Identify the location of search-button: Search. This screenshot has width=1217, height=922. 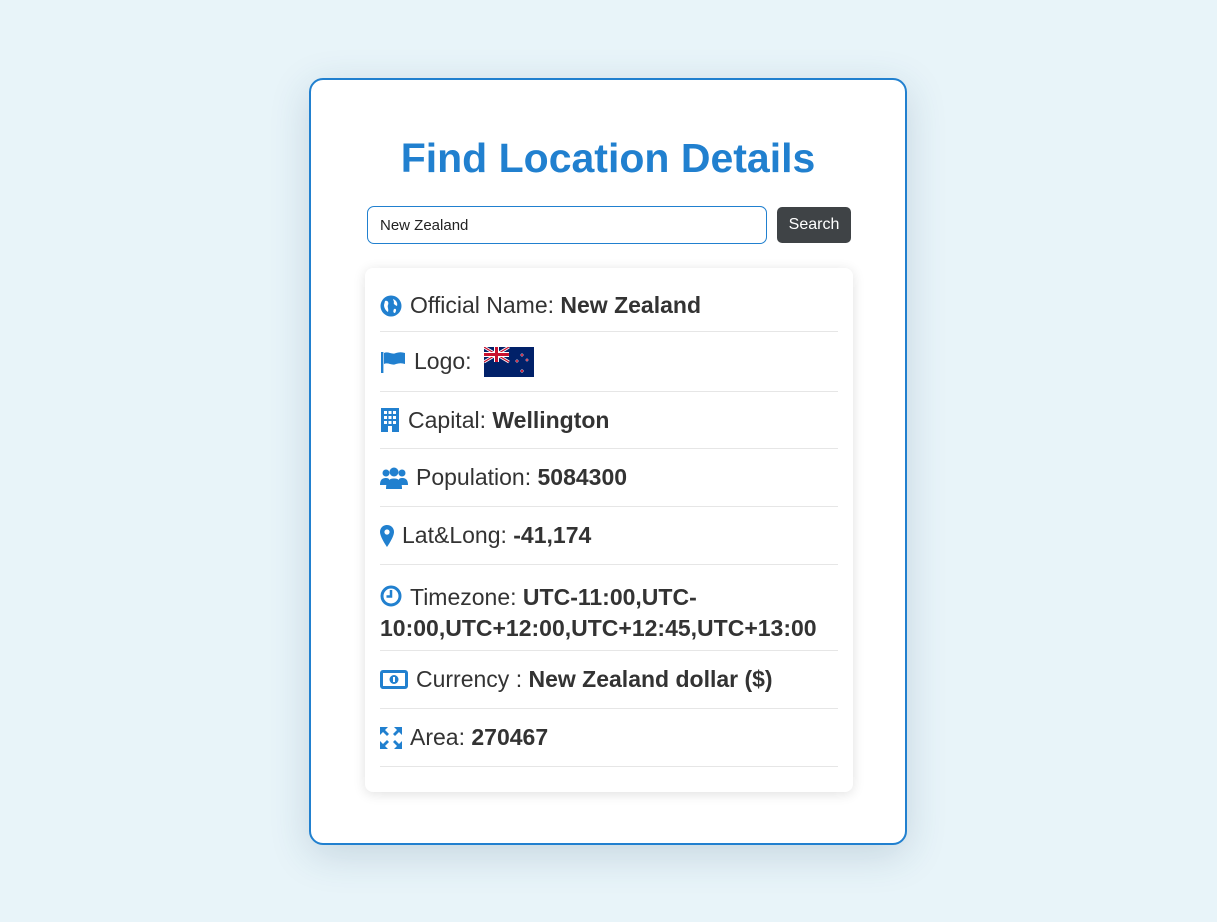
(814, 225).